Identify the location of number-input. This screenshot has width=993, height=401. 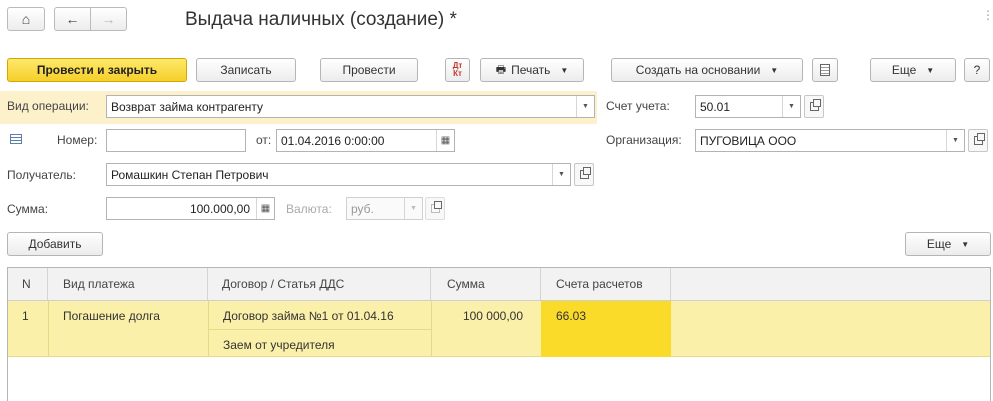
(176, 140).